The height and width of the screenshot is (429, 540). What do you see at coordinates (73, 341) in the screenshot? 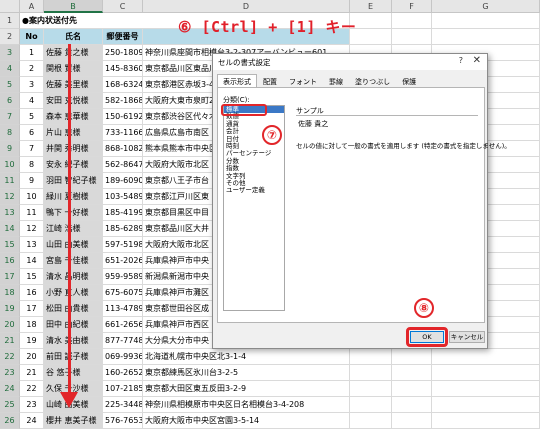
I see `name-cell: 清水 美由様` at bounding box center [73, 341].